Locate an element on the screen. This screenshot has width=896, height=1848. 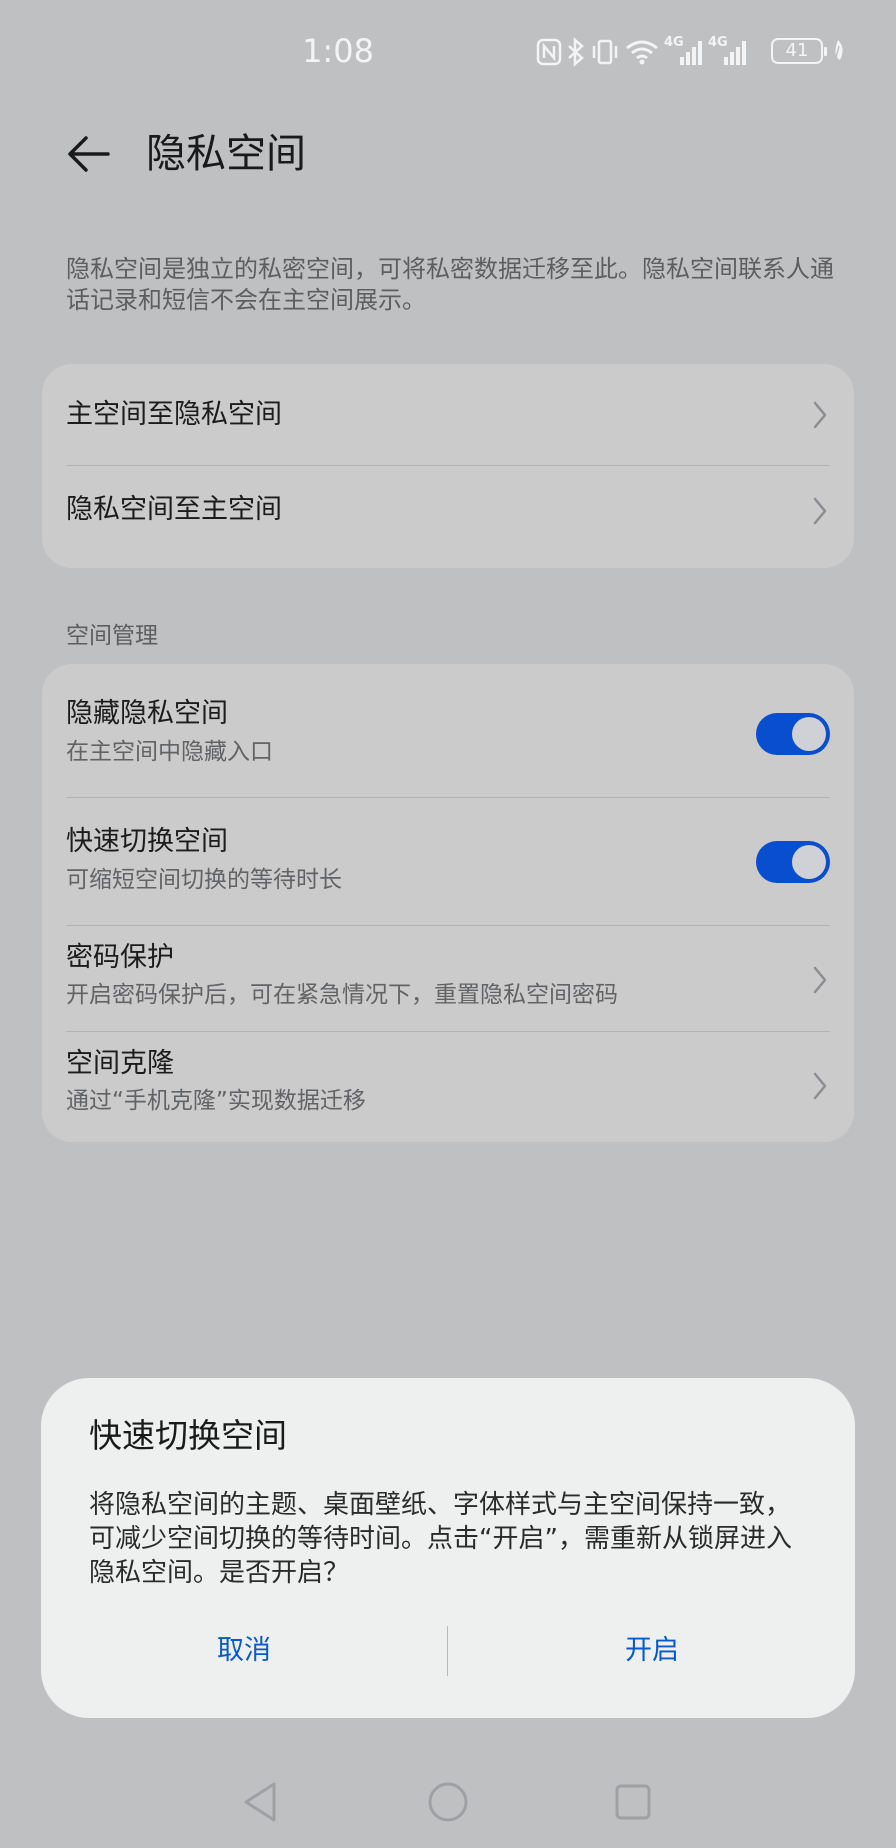
nav-home-button is located at coordinates (448, 1802).